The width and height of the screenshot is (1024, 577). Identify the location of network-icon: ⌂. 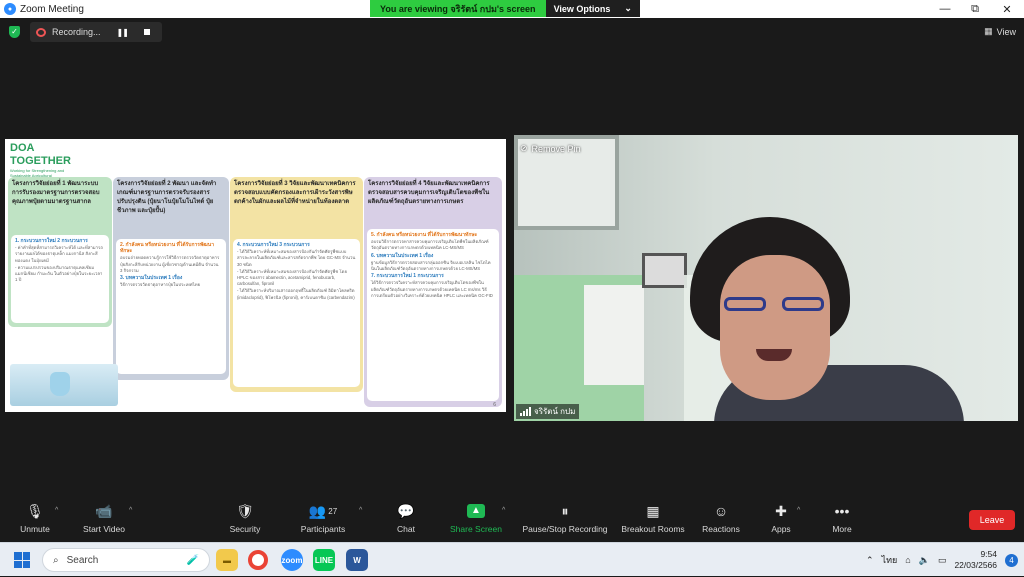
(907, 560).